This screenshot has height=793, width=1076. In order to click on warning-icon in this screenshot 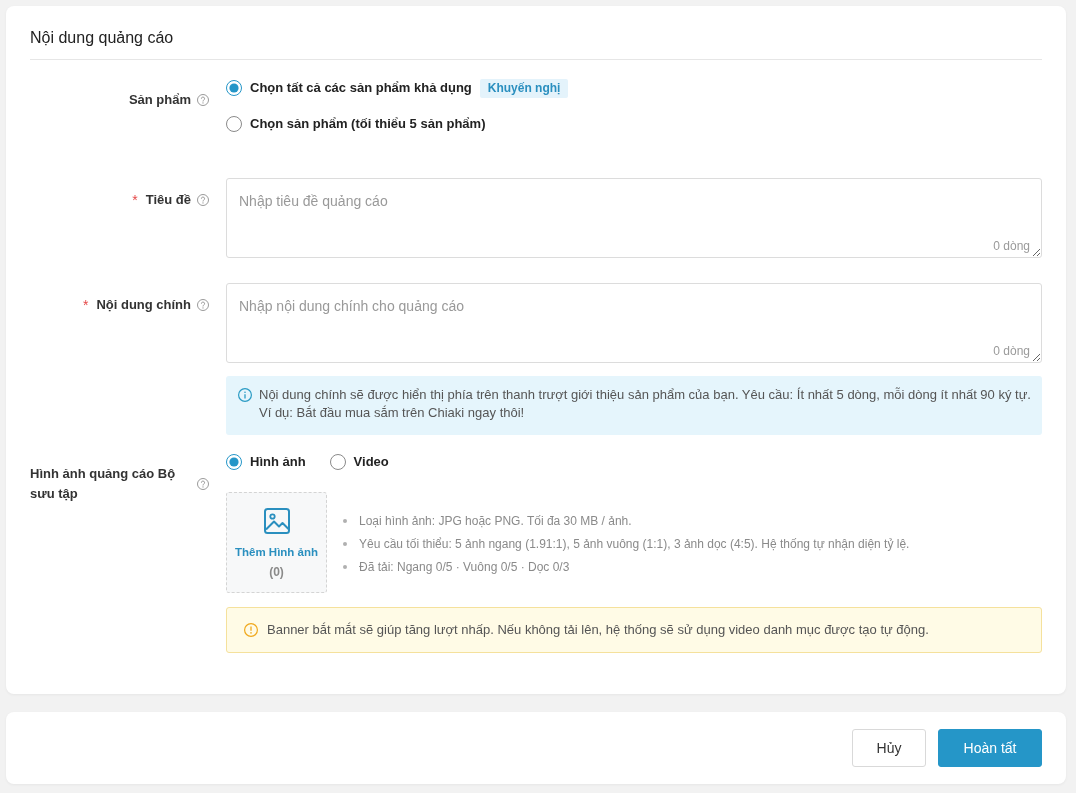, I will do `click(251, 630)`.